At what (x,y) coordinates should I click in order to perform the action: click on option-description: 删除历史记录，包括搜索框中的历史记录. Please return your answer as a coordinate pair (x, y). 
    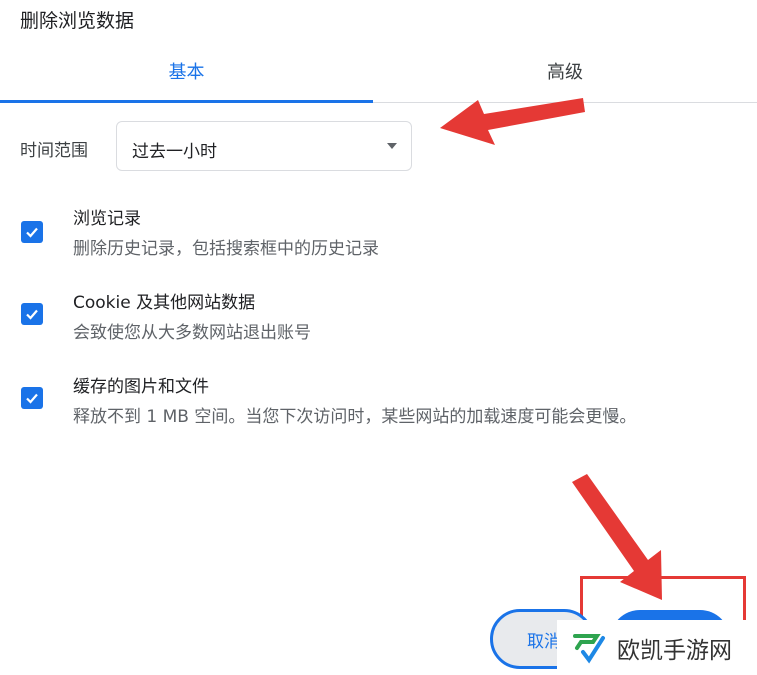
    Looking at the image, I should click on (226, 249).